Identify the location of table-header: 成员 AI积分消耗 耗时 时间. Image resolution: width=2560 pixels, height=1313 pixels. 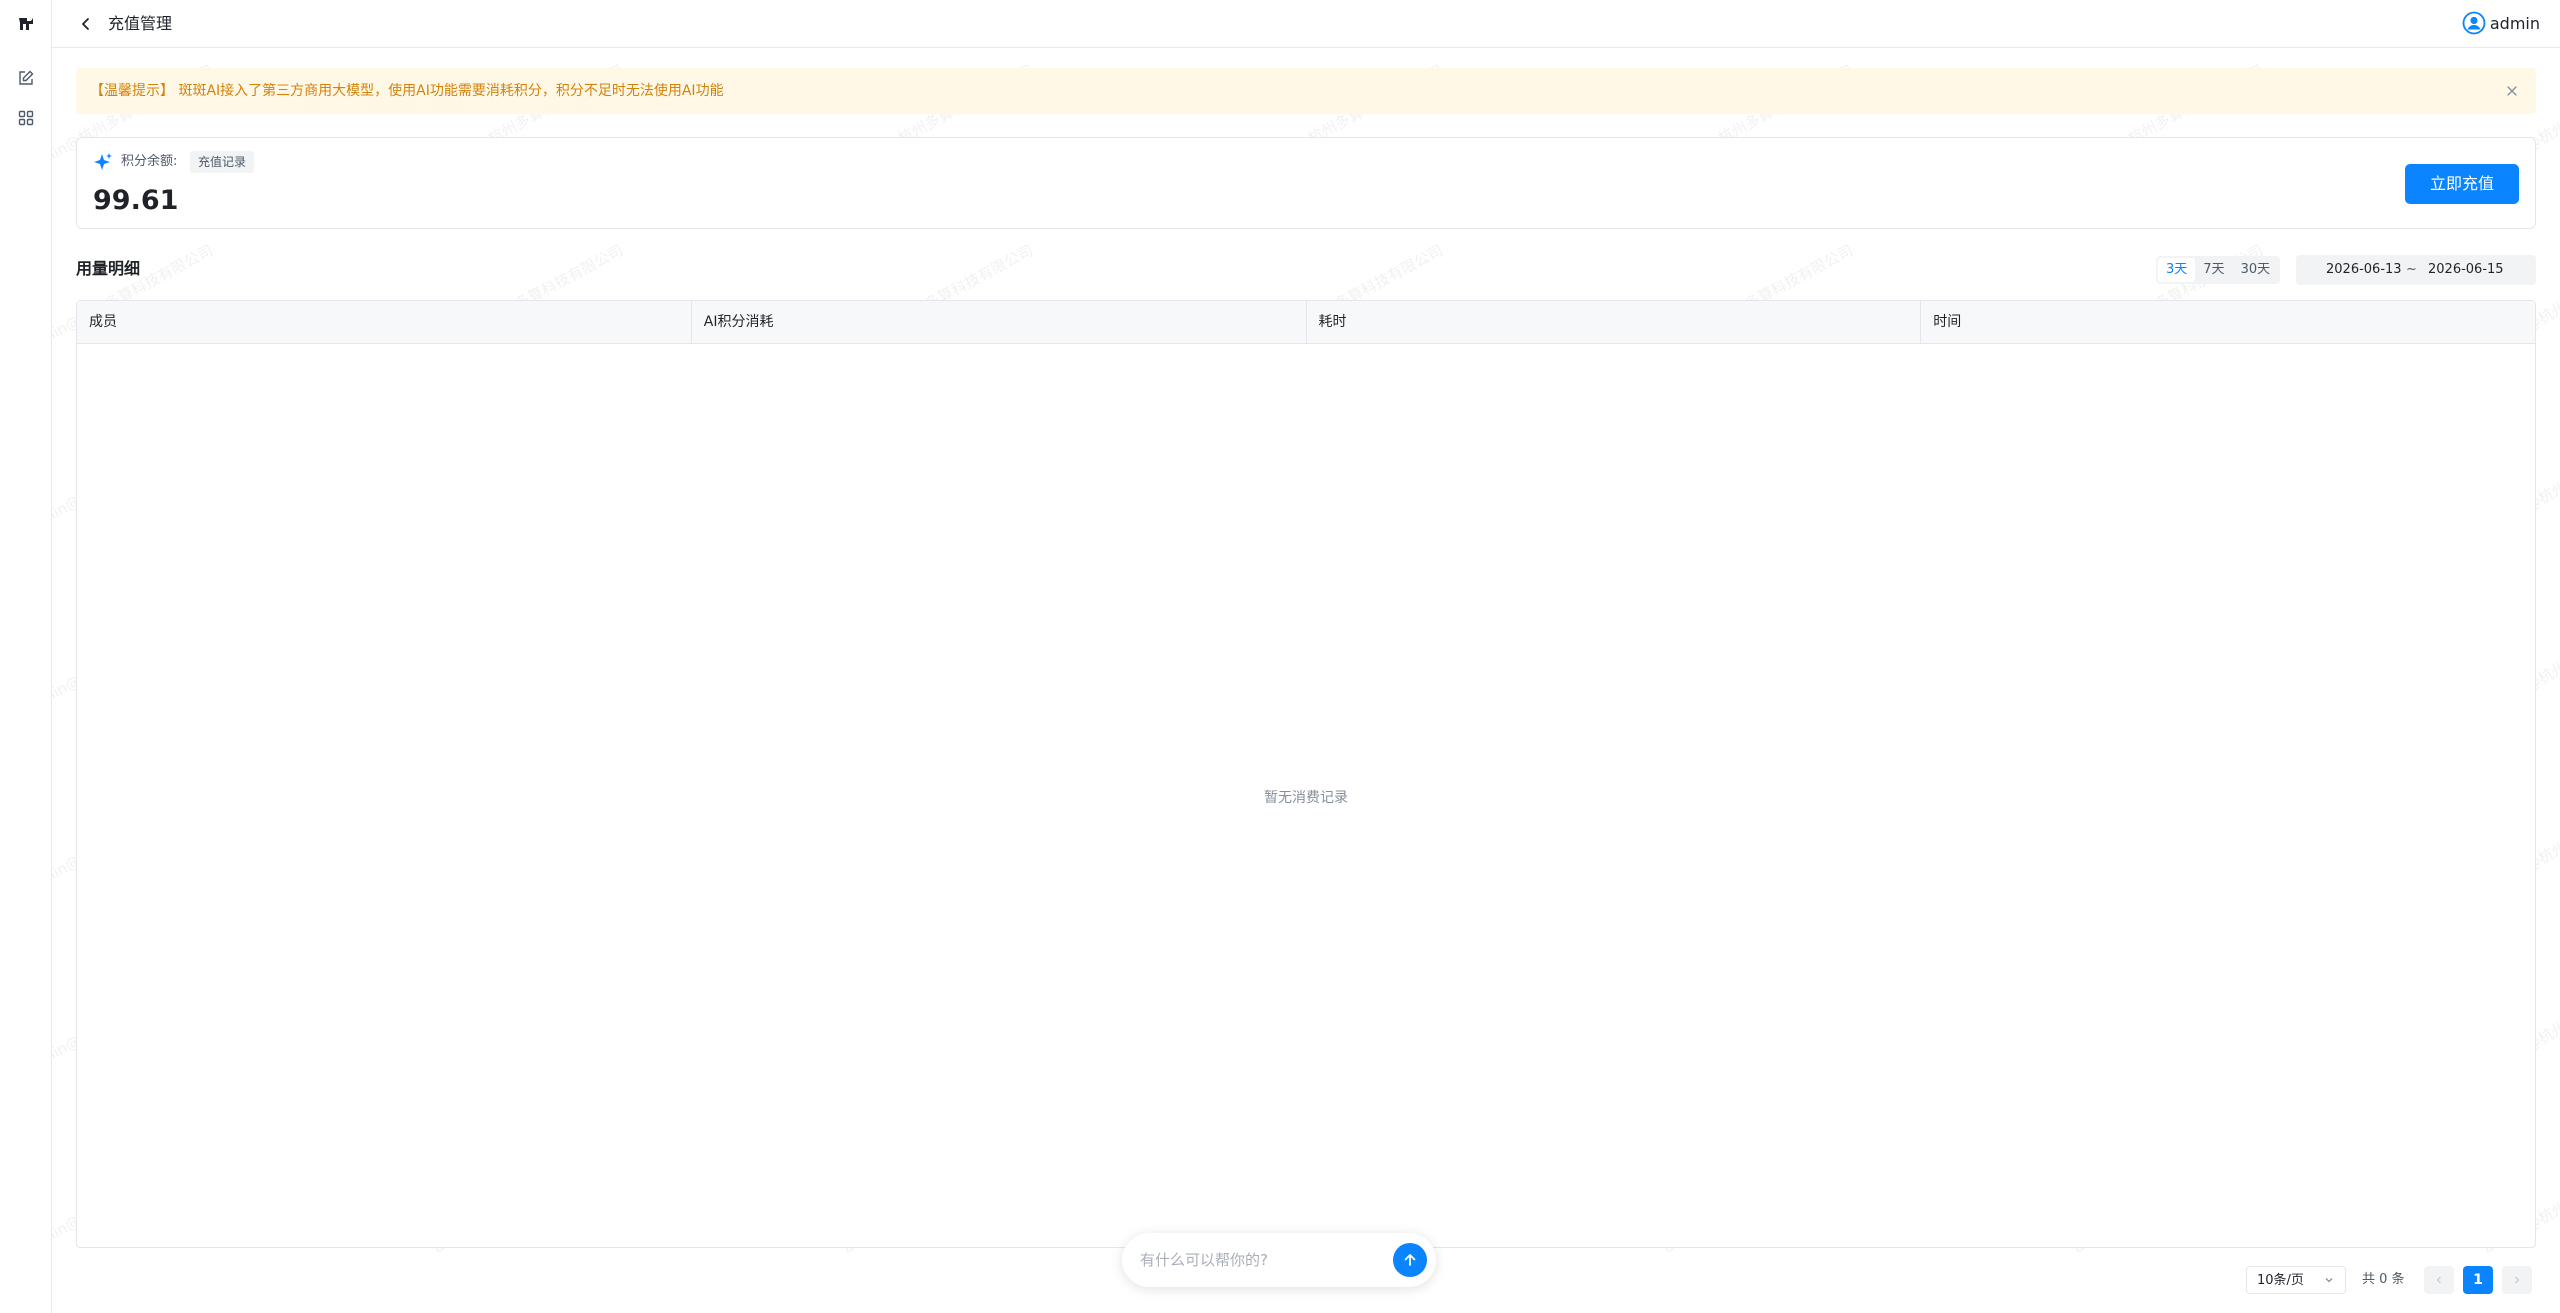
(1306, 322).